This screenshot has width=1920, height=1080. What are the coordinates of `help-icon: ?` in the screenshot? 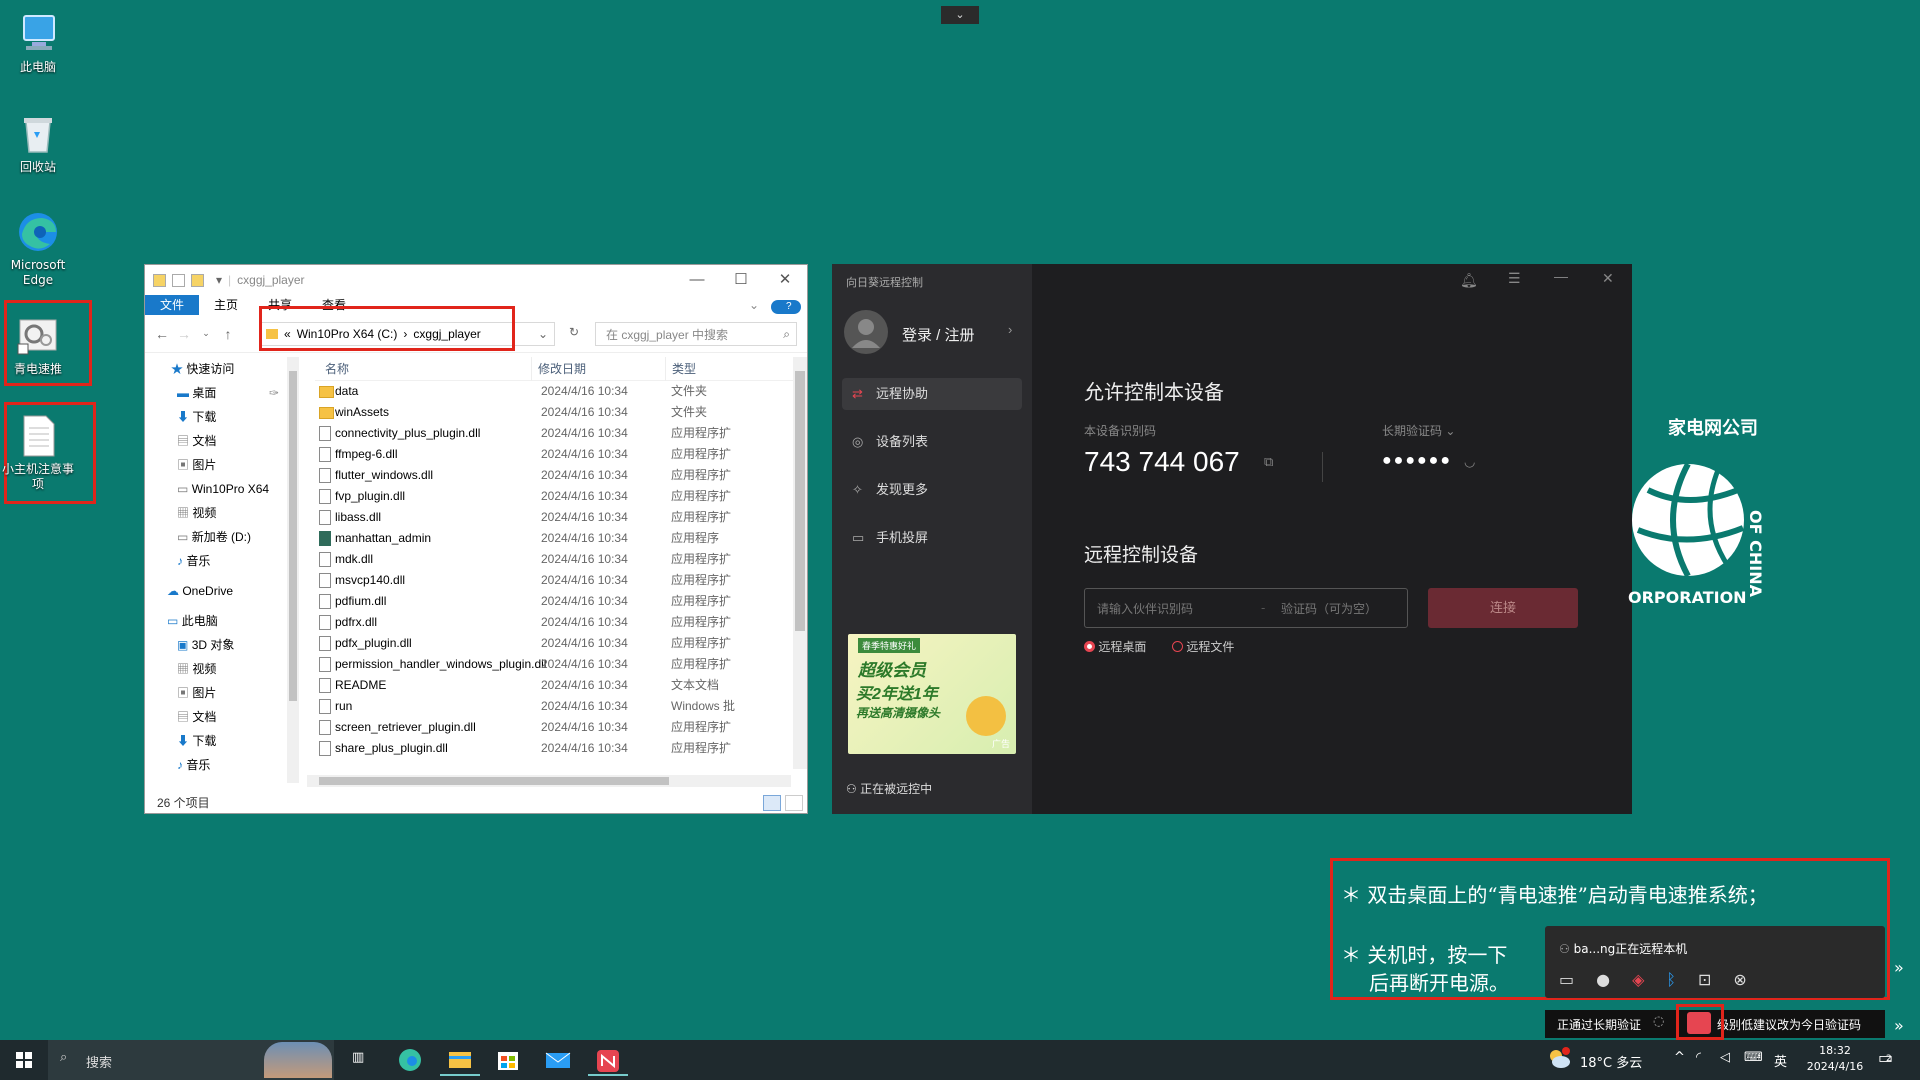 It's located at (786, 305).